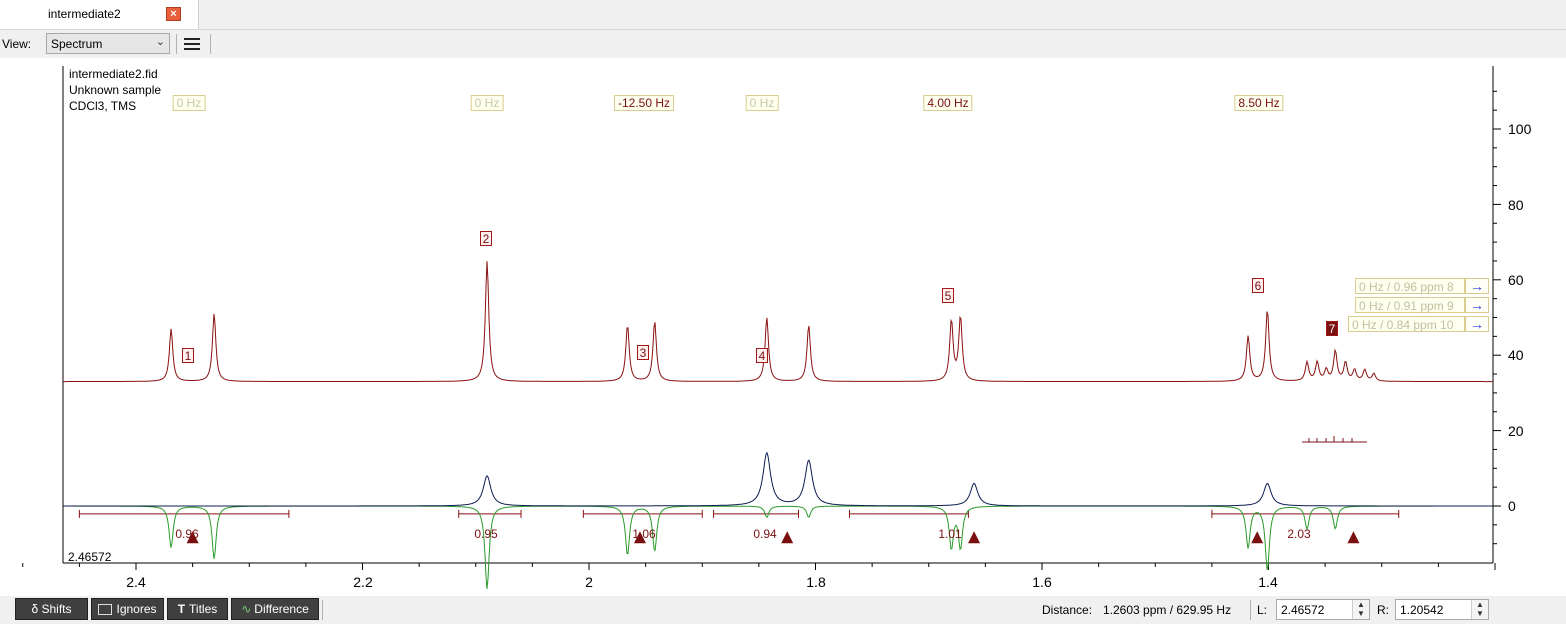 The width and height of the screenshot is (1566, 624). I want to click on view-select: Spectrum ⌄, so click(108, 43).